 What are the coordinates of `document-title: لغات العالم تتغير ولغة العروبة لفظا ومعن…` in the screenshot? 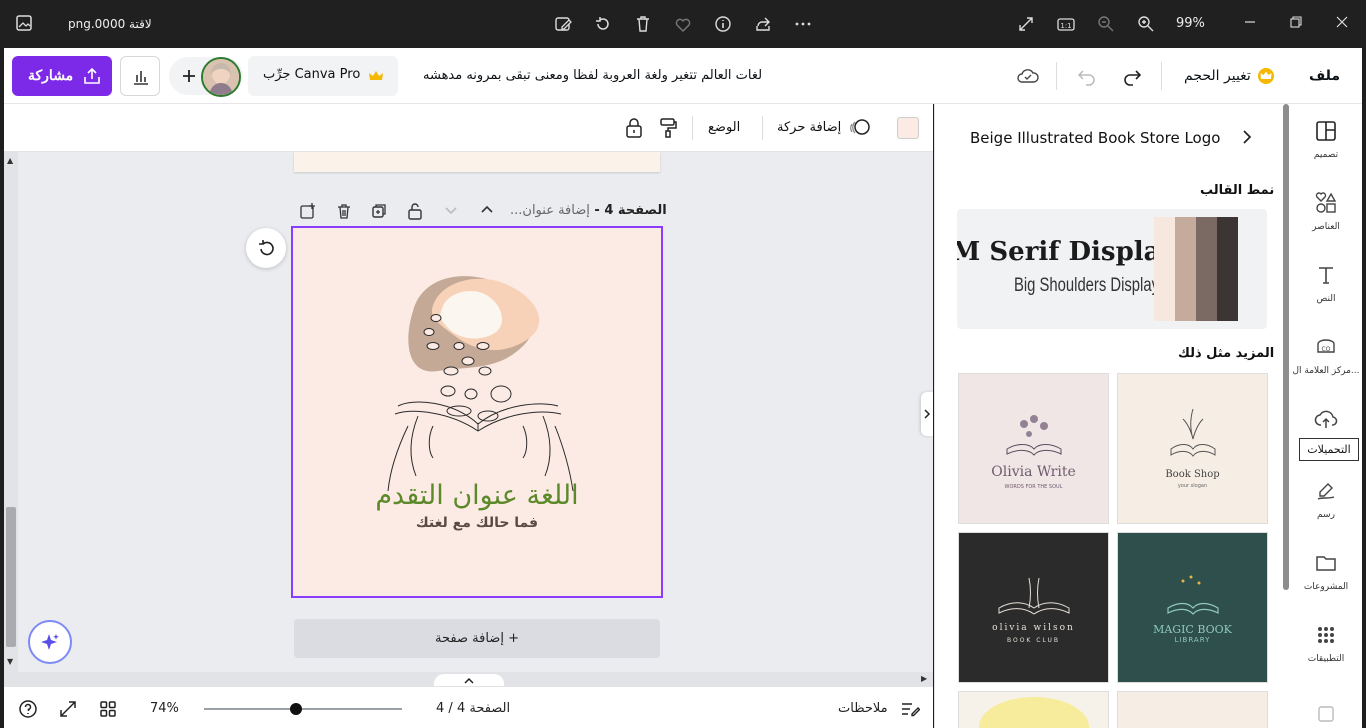 It's located at (592, 75).